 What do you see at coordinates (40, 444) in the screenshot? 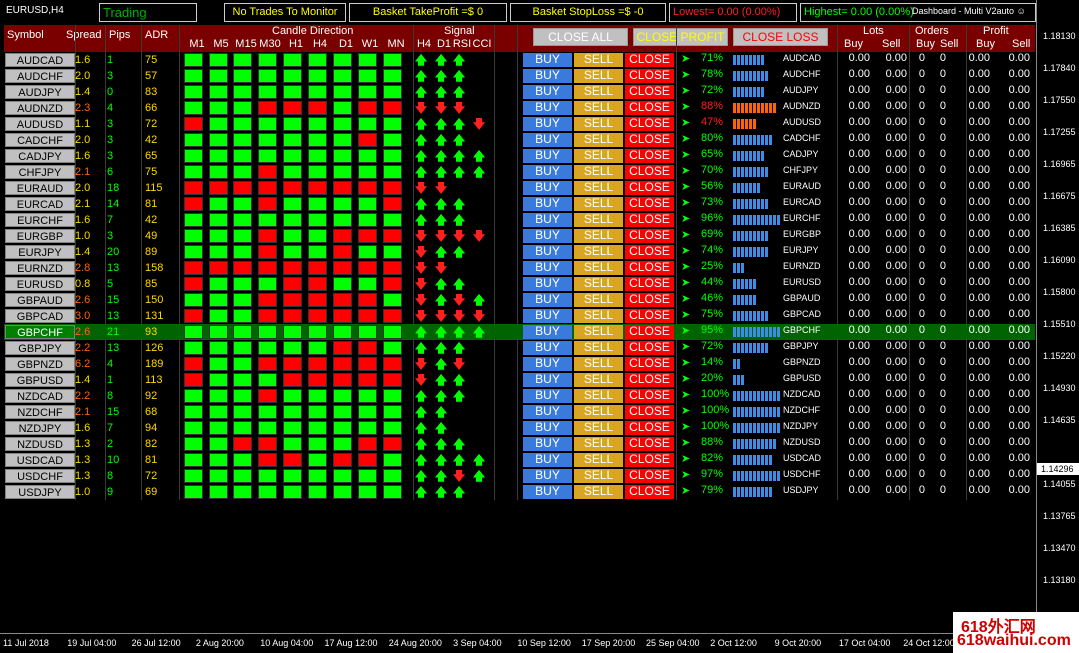
I see `symbol-button: NZDUSD` at bounding box center [40, 444].